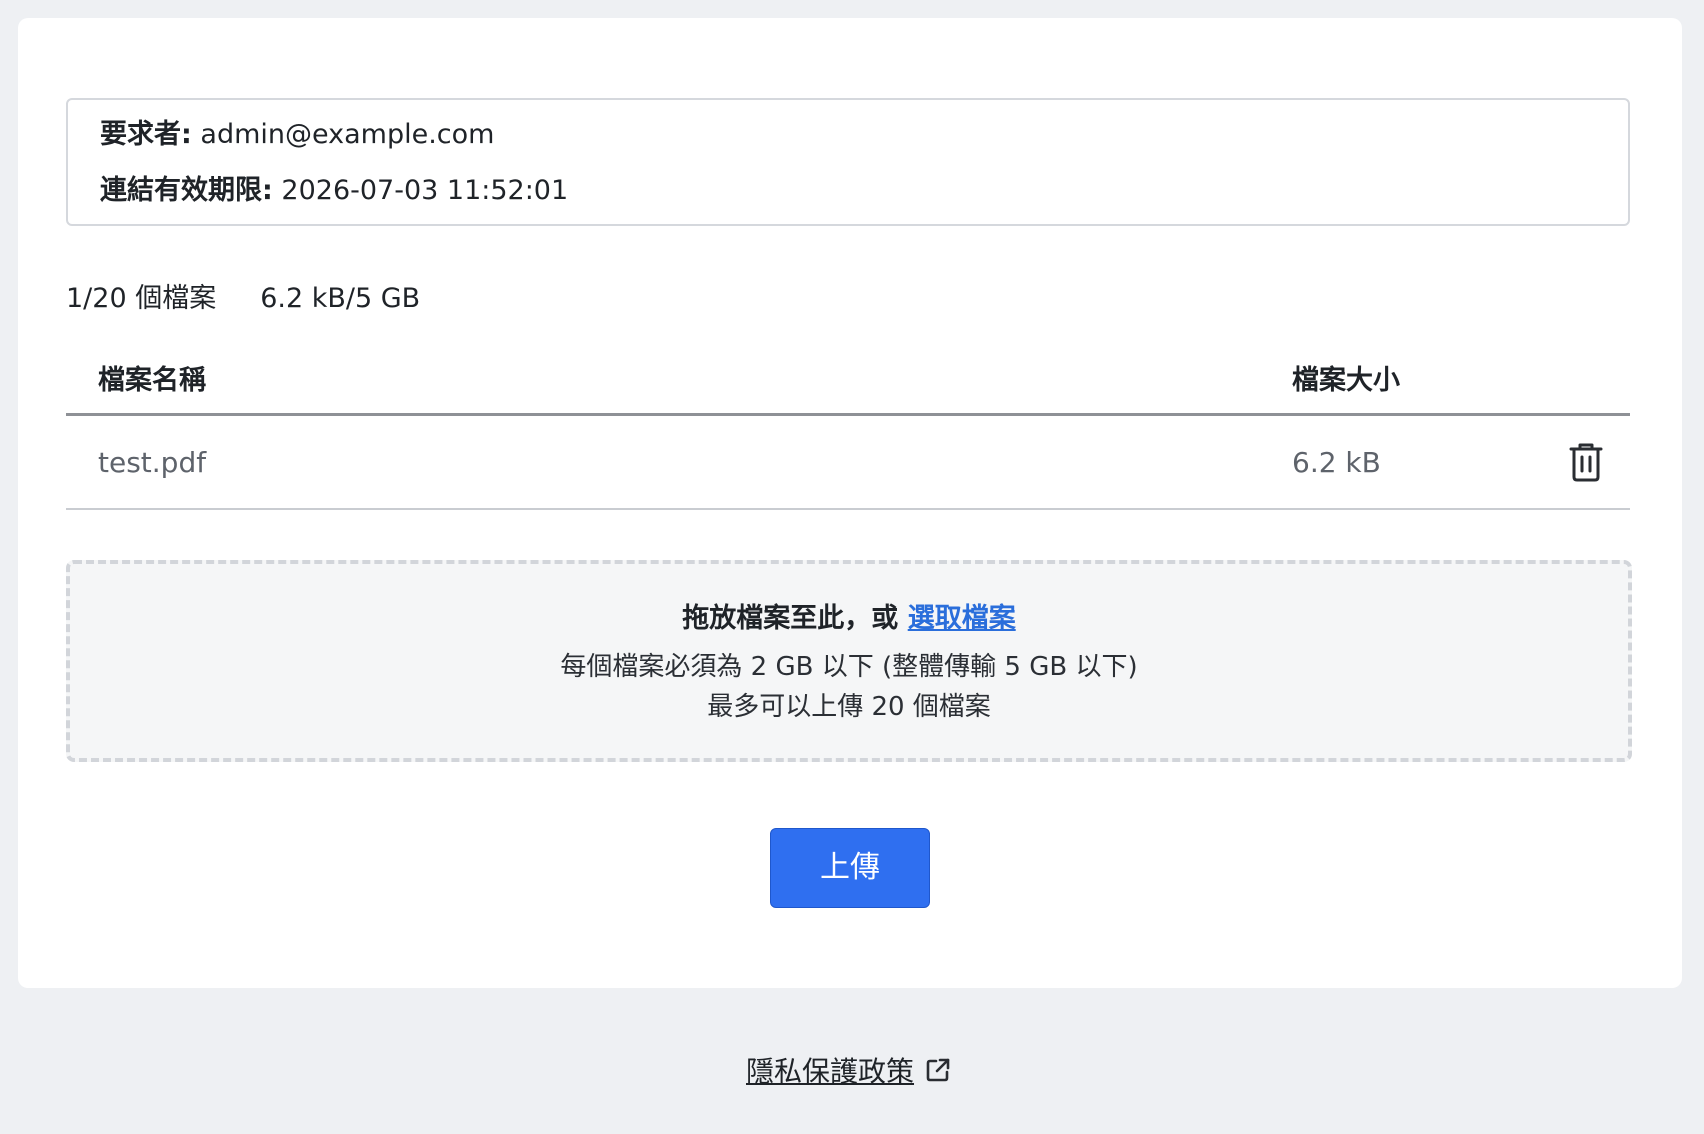  Describe the element at coordinates (849, 707) in the screenshot. I see `file-count-limit-text: 最多可以上傳 20 個檔案` at that location.